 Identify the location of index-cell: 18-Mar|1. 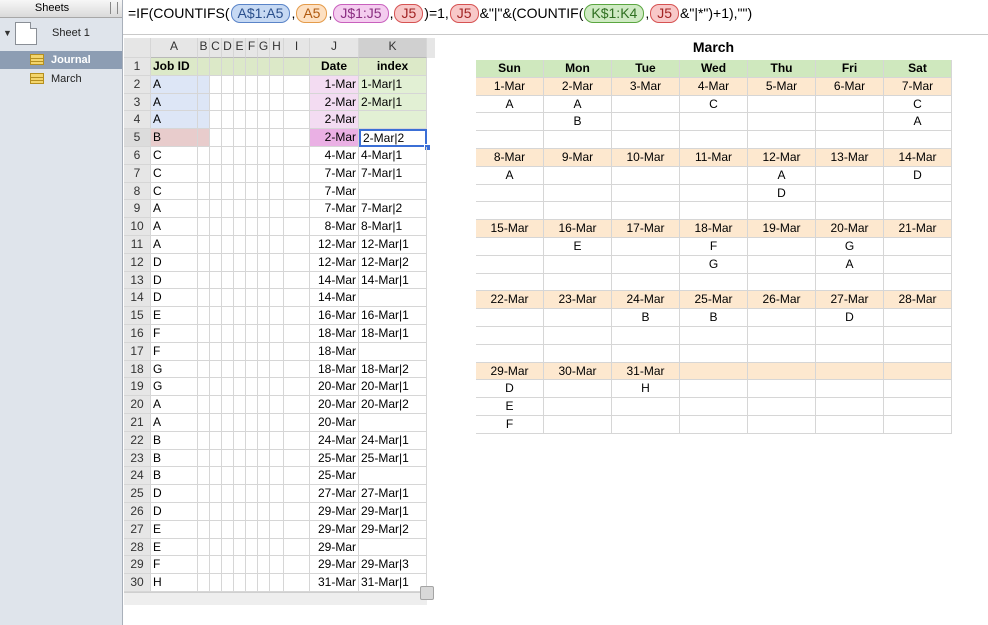
(393, 334).